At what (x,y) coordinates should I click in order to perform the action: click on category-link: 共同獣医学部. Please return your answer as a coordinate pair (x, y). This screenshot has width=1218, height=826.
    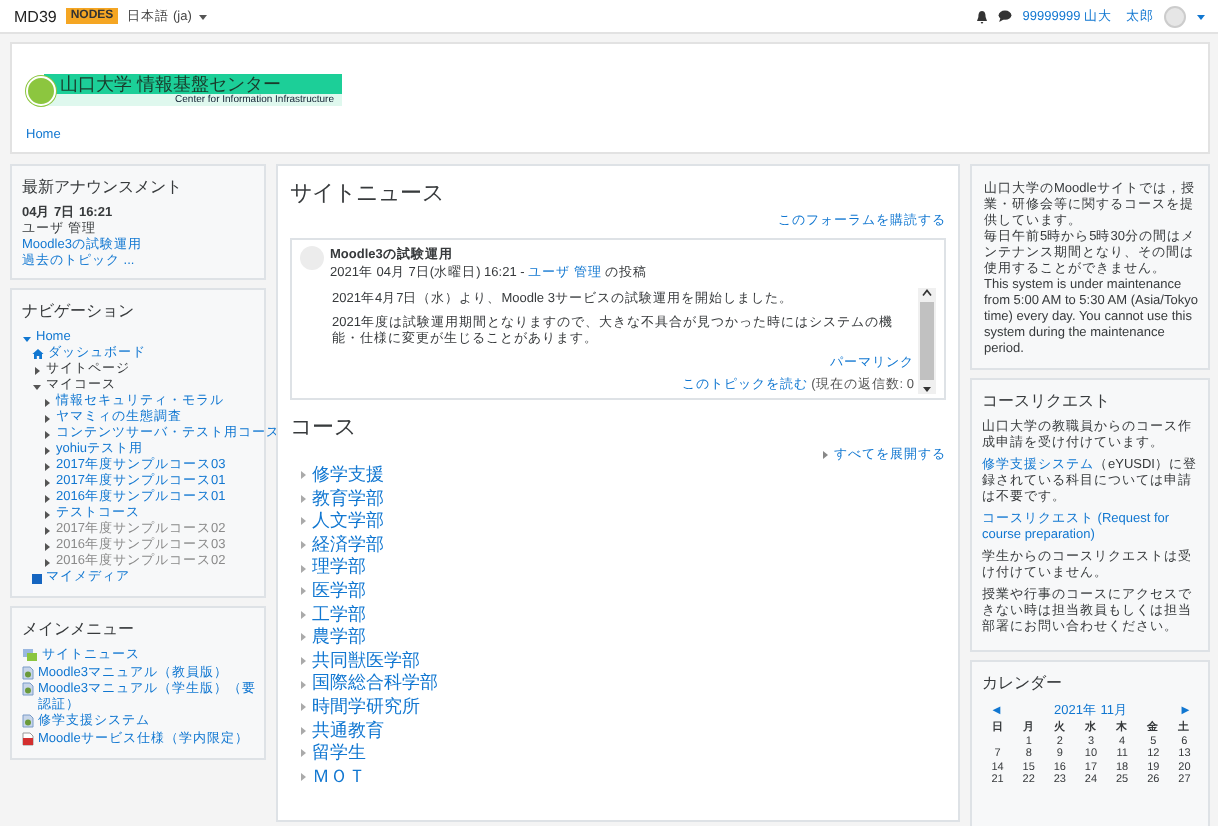
    Looking at the image, I should click on (366, 661).